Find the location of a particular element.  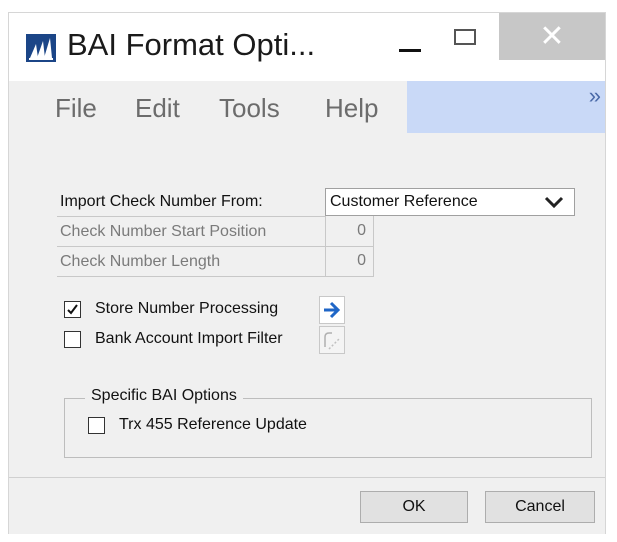

checkmark-icon is located at coordinates (72, 309).